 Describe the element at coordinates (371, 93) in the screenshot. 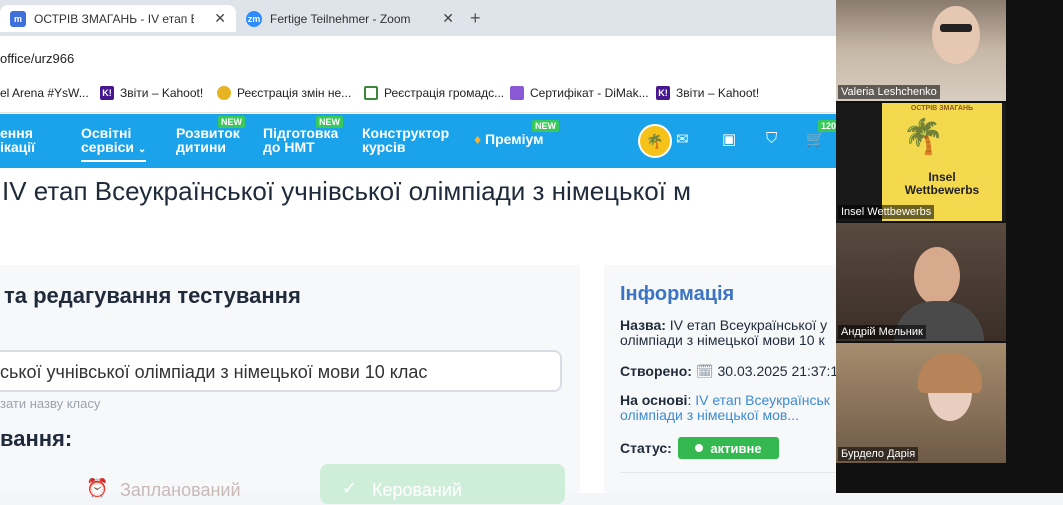

I see `grid-icon` at that location.